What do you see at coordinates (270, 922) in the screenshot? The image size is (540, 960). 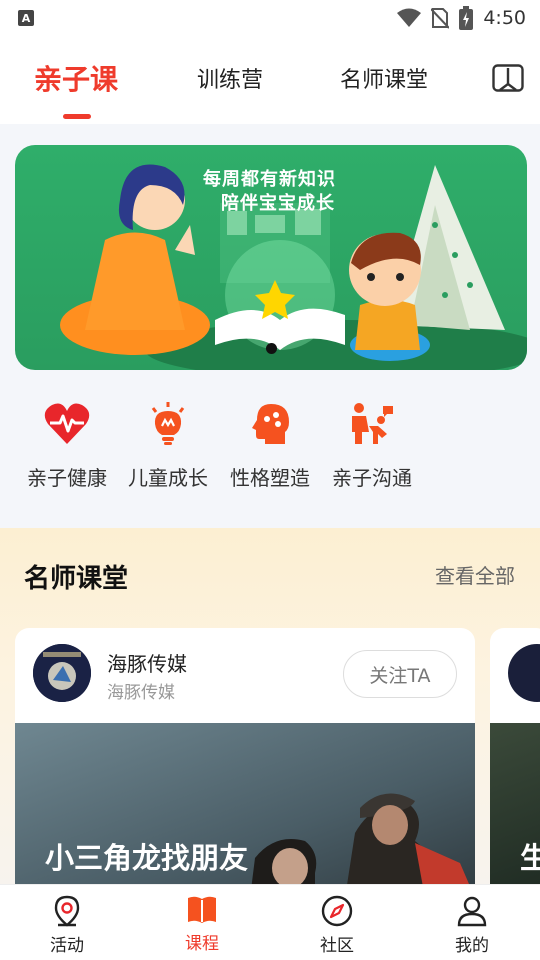 I see `bottom-nav-bar: 活动 课程 社区 我的` at bounding box center [270, 922].